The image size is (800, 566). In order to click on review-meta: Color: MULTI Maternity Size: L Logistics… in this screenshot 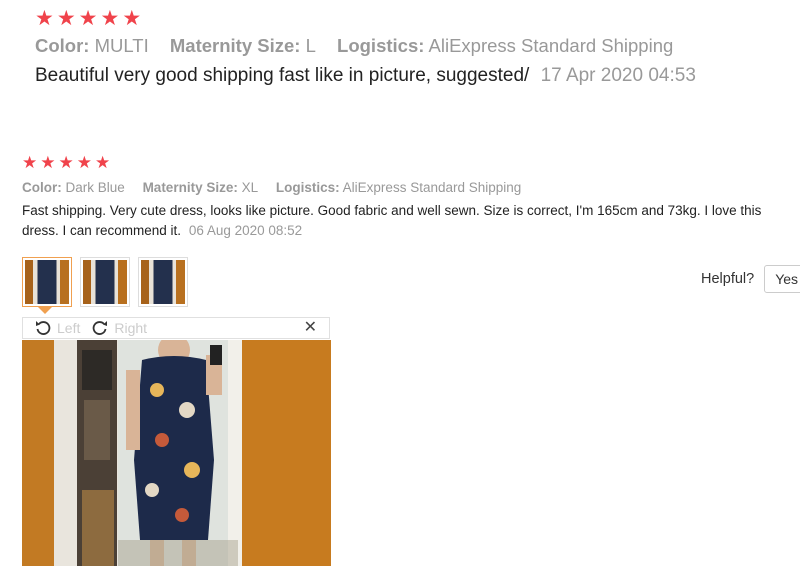, I will do `click(417, 46)`.